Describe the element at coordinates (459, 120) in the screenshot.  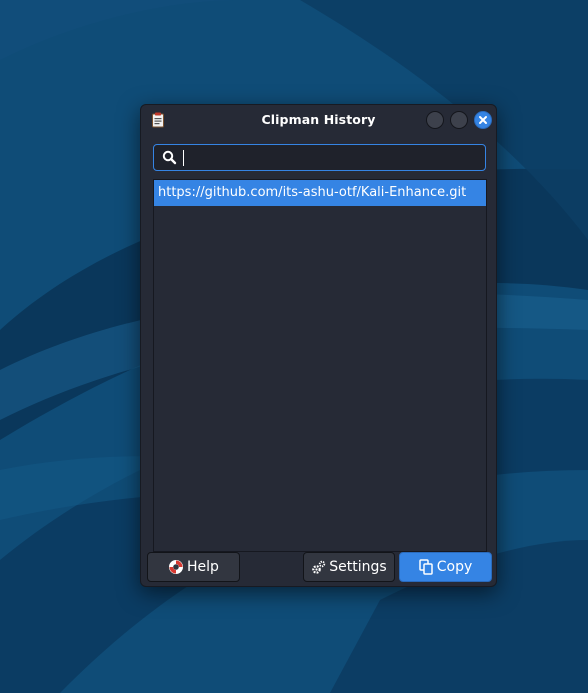
I see `maximize-button` at that location.